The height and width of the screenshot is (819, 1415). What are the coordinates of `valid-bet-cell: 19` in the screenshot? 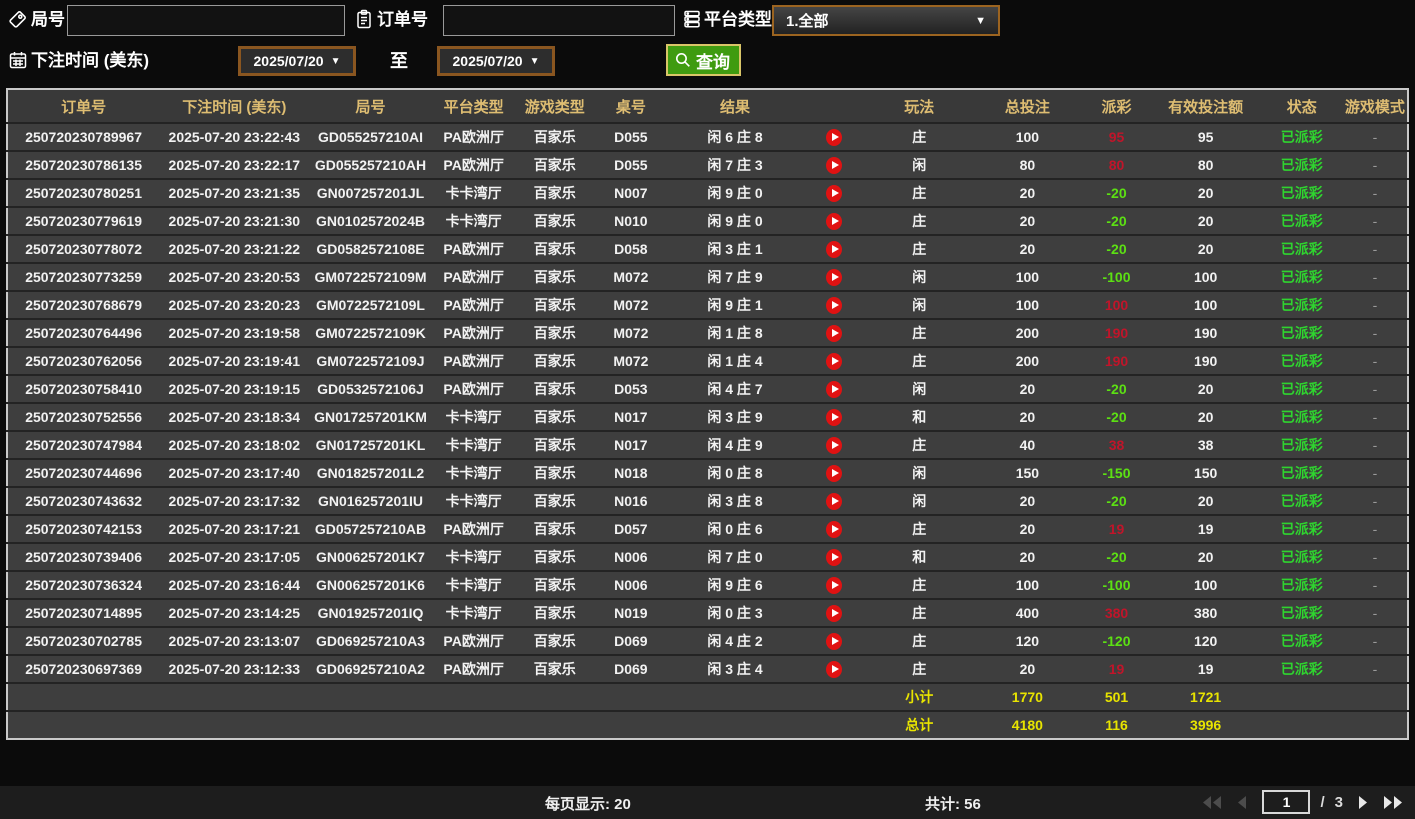 It's located at (1205, 528).